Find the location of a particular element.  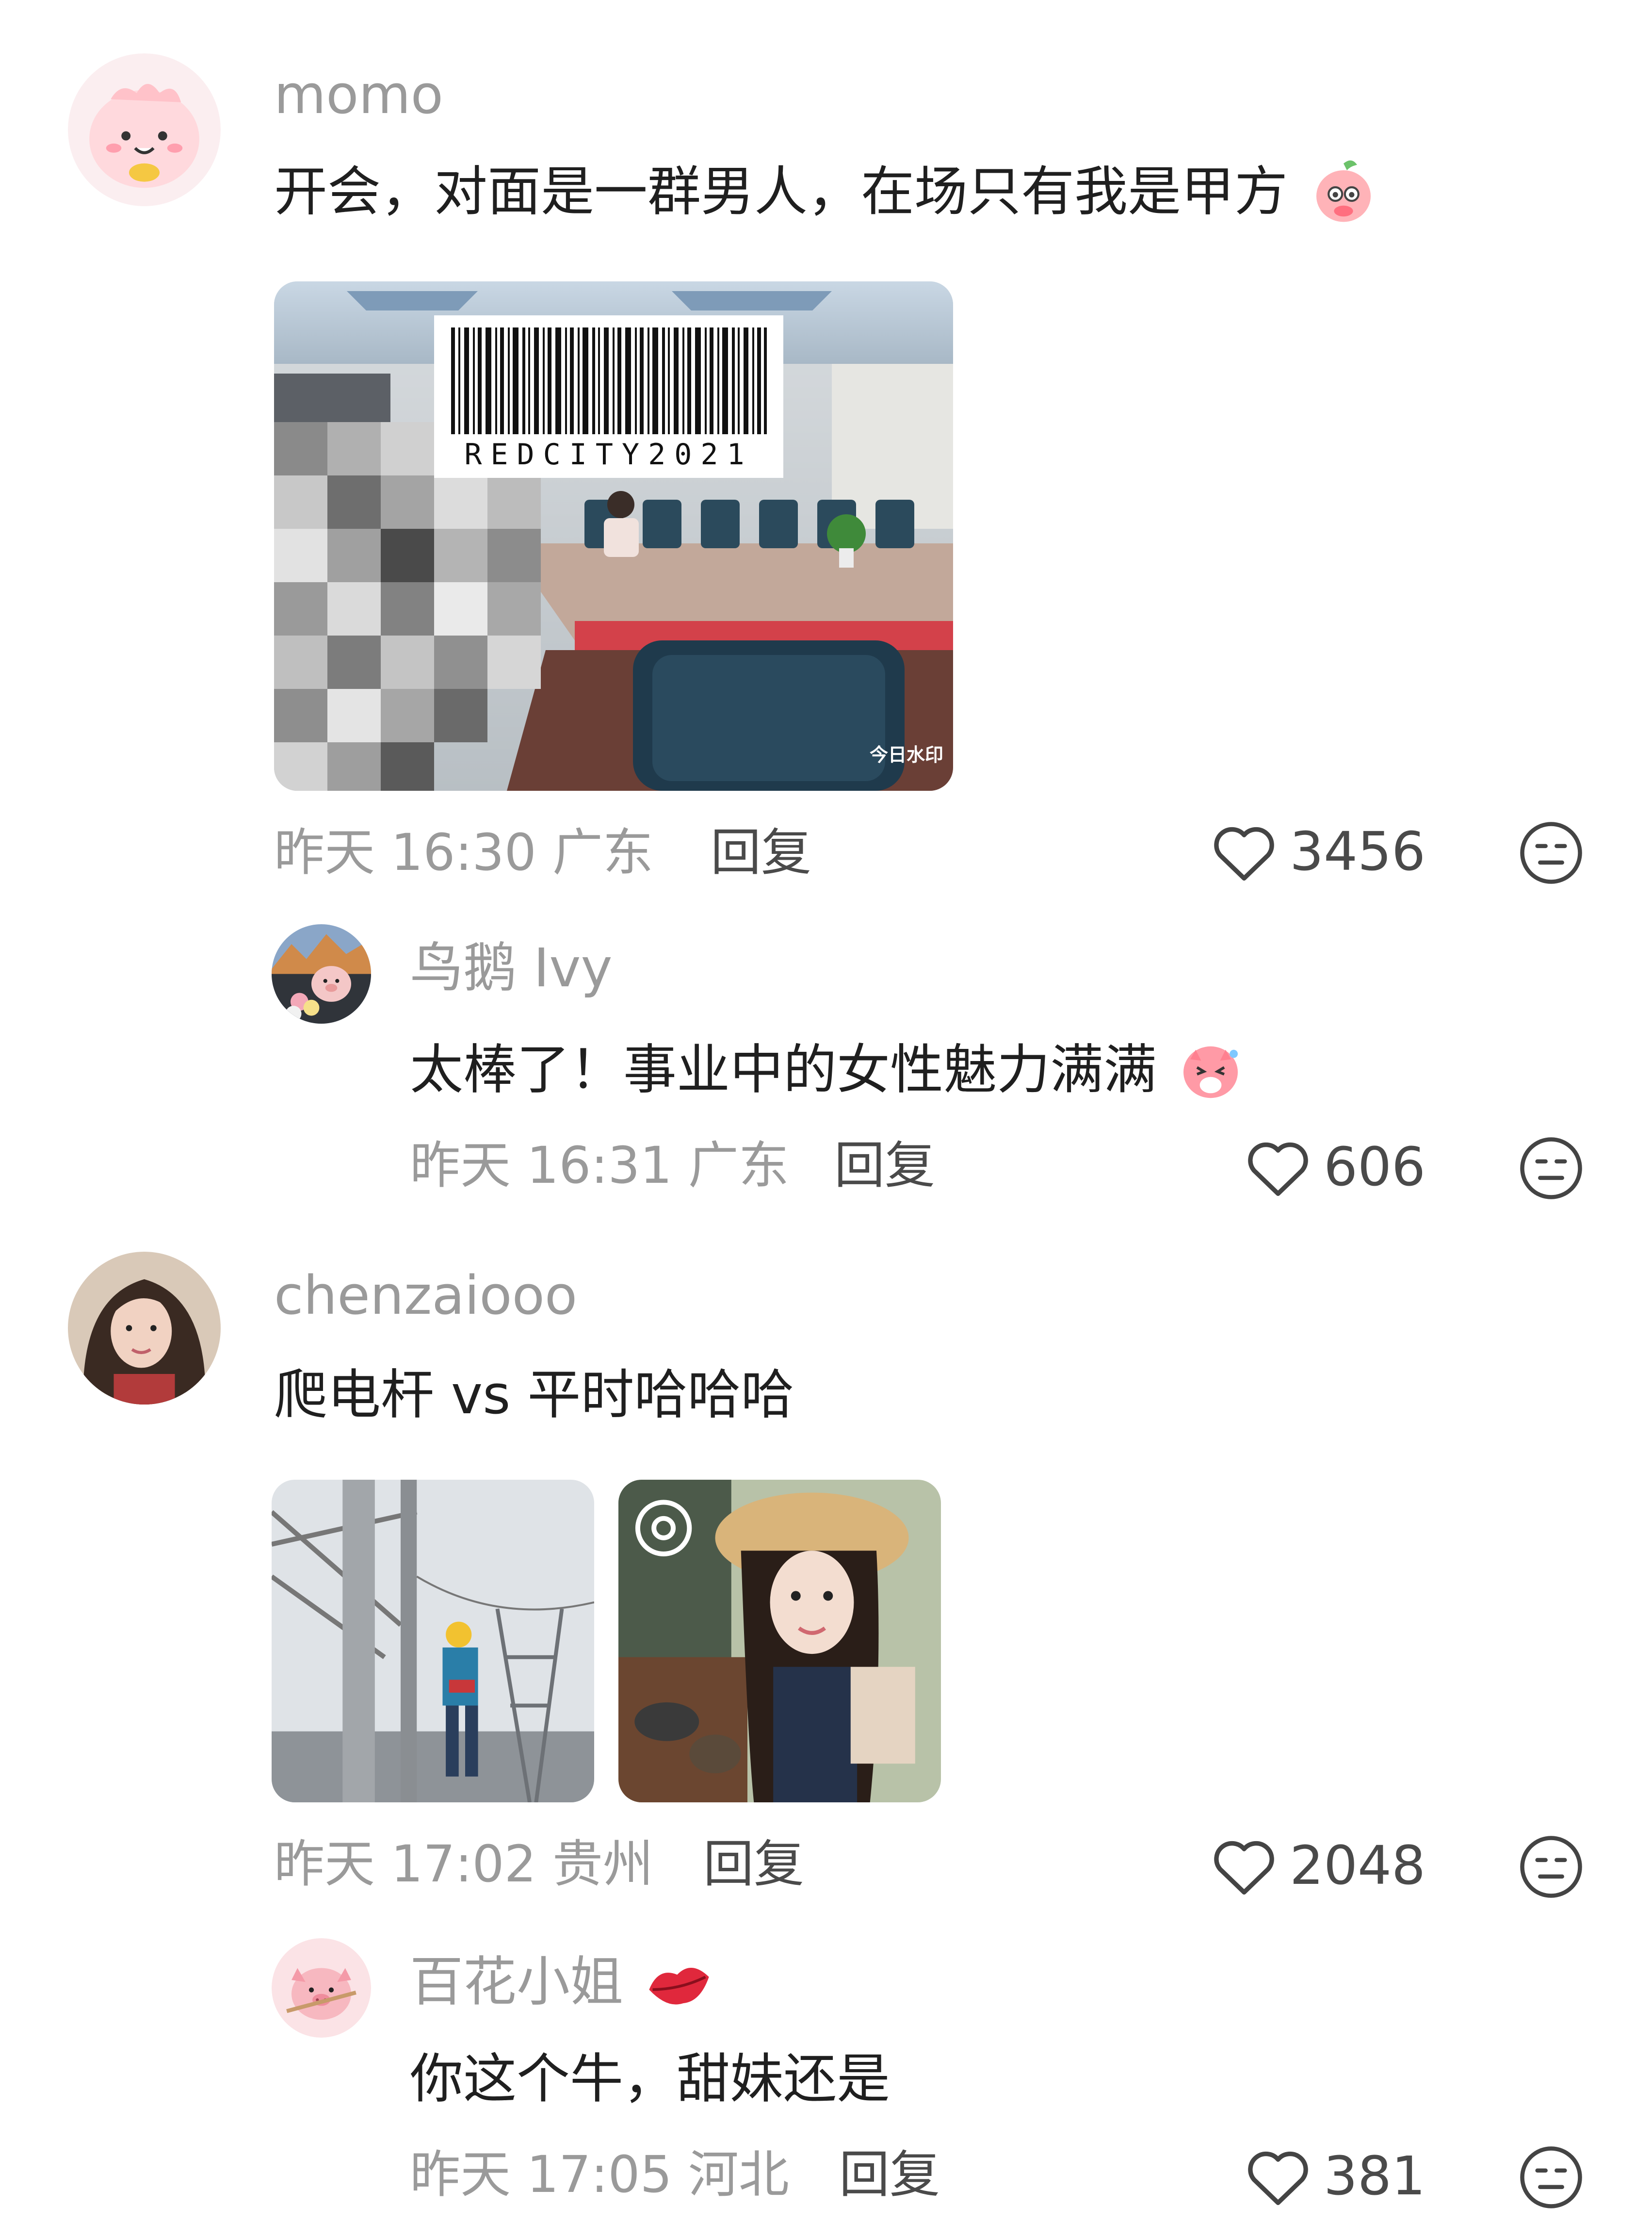

pig-flowers-avatar-icon is located at coordinates (321, 974).